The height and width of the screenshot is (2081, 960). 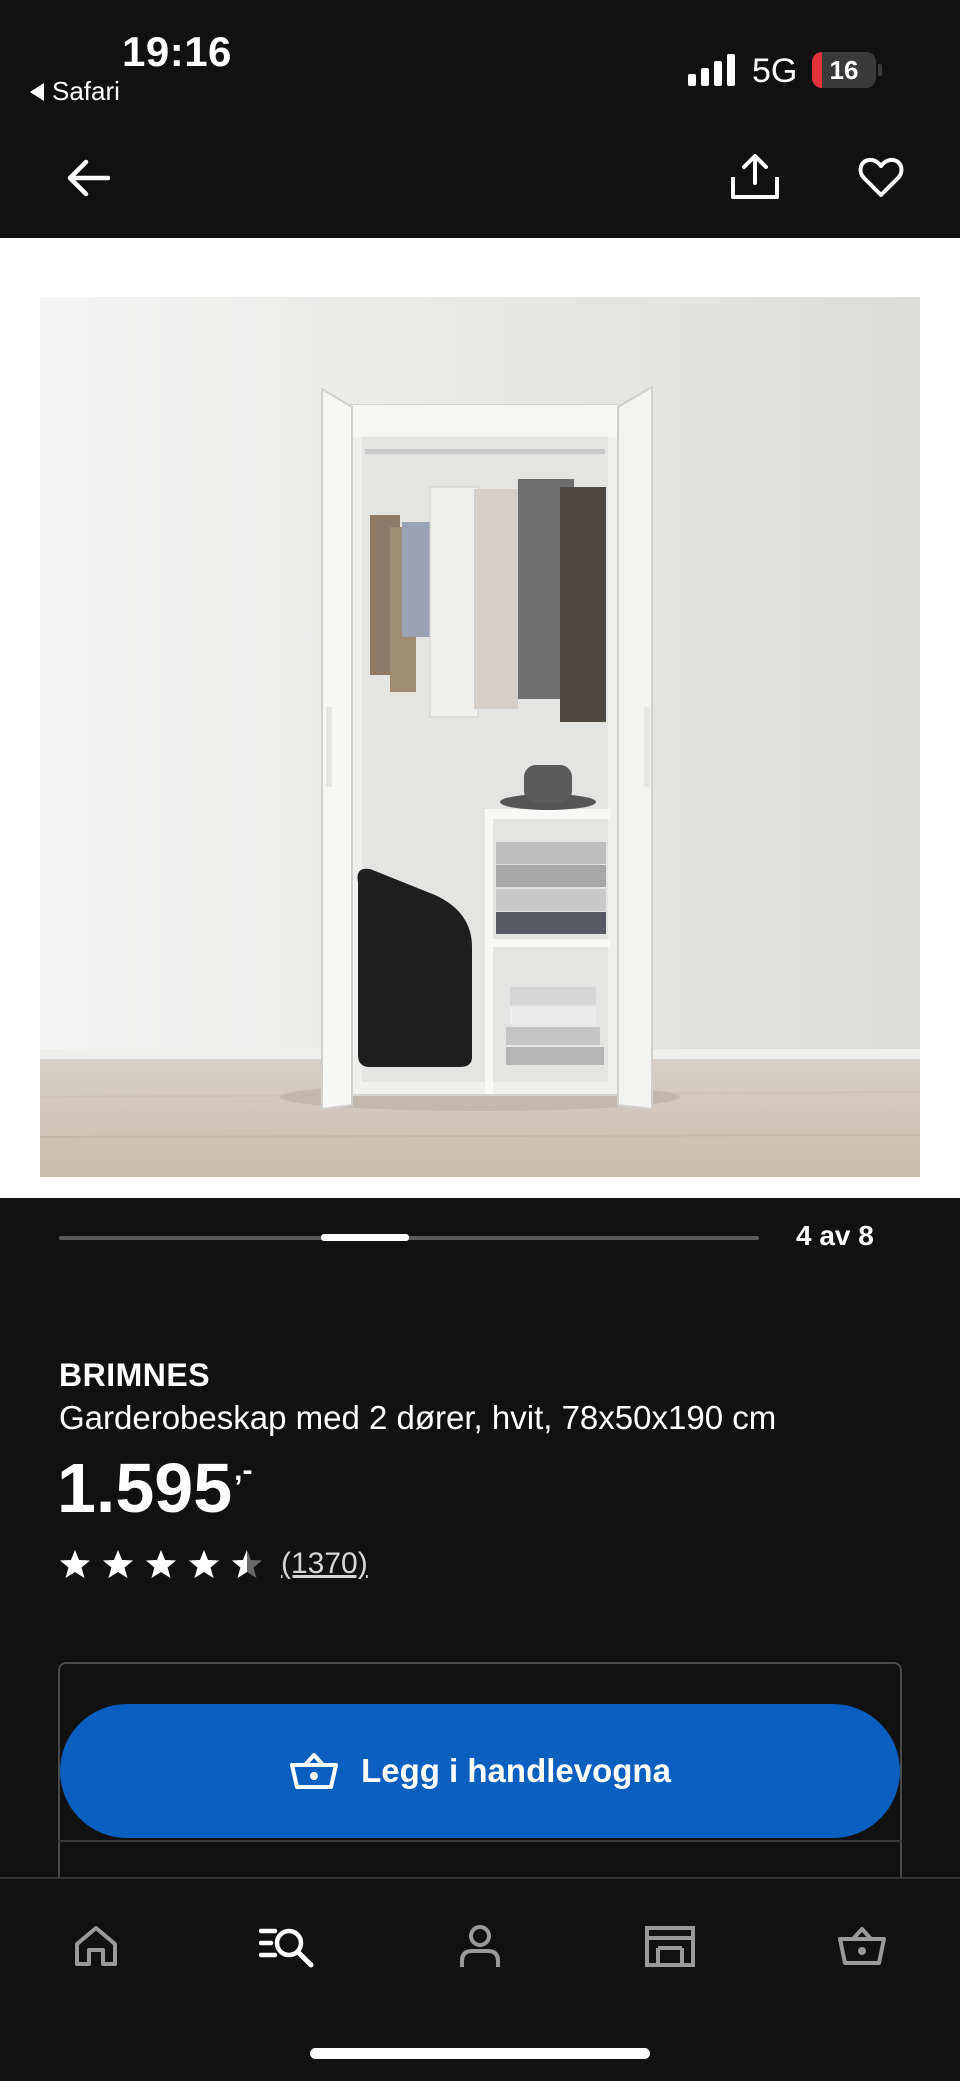 I want to click on rating-stars, so click(x=161, y=1564).